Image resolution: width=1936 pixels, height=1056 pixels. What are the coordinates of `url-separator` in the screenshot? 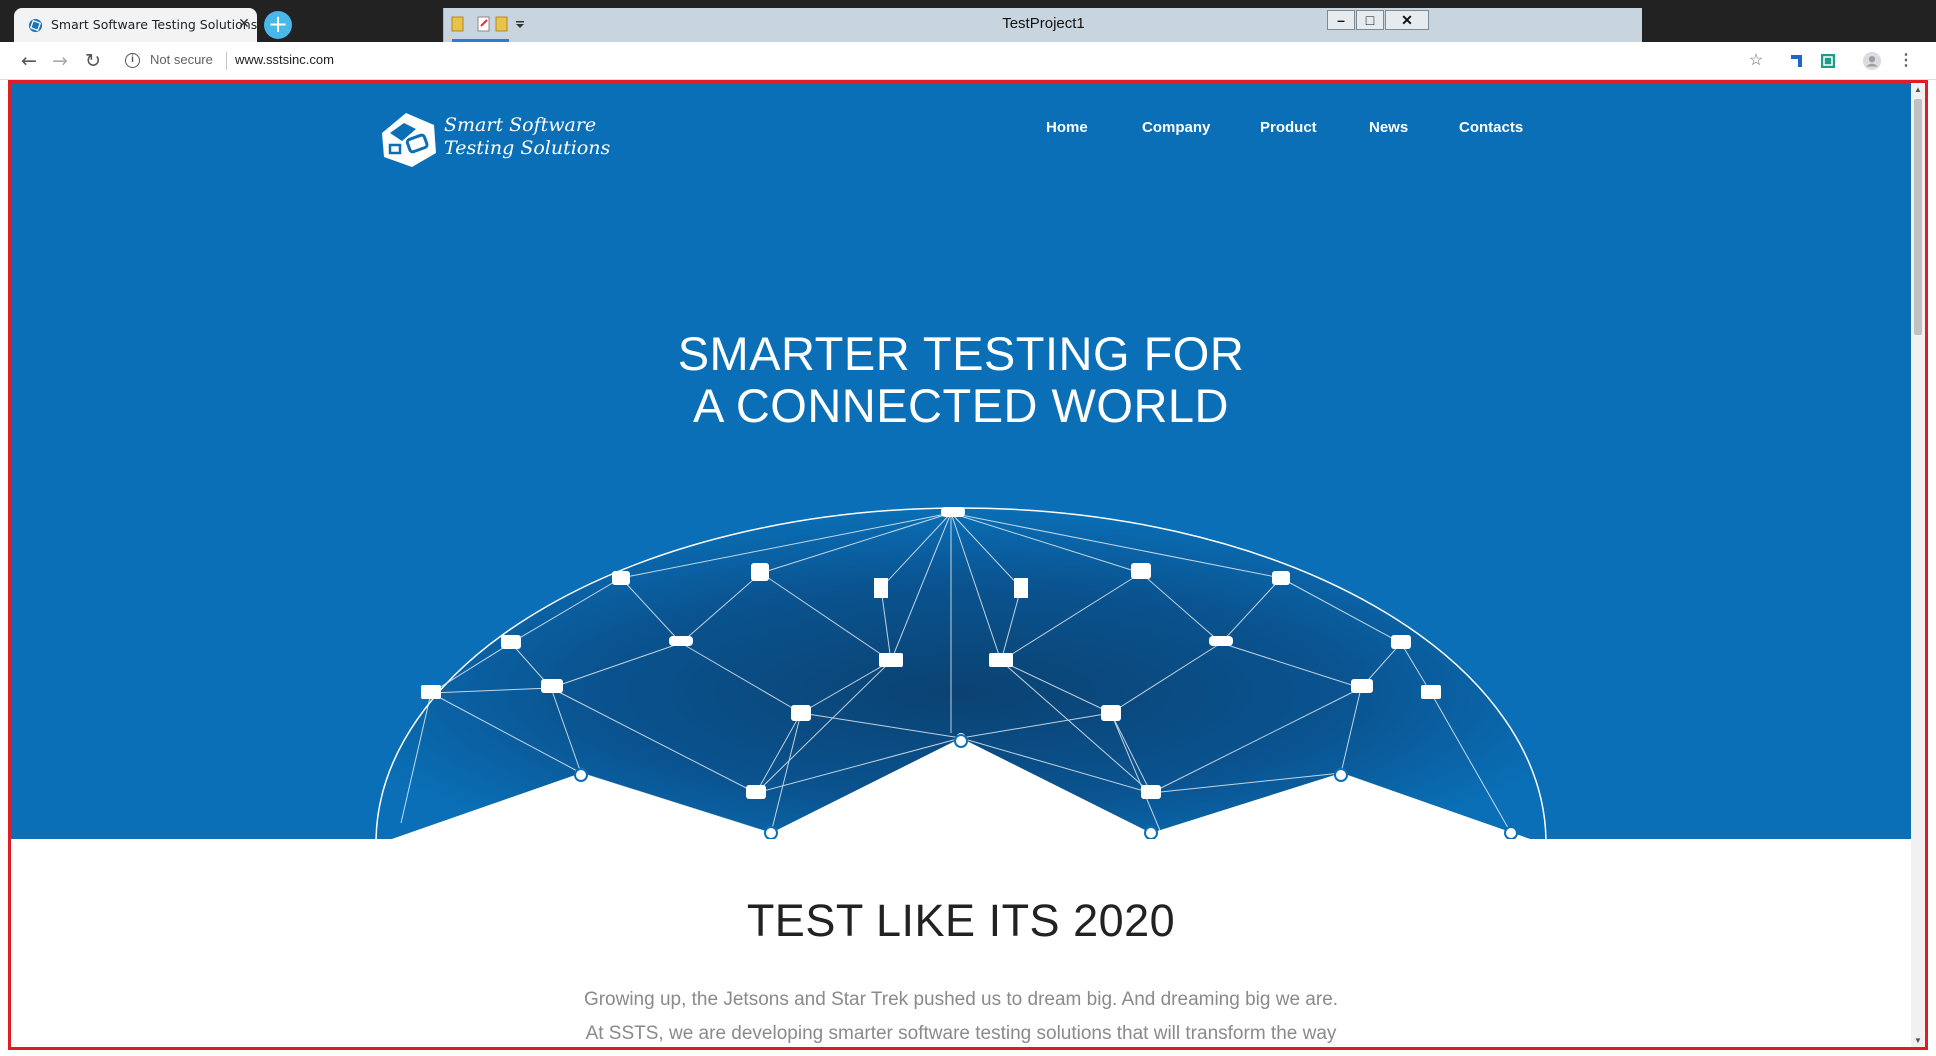 It's located at (226, 61).